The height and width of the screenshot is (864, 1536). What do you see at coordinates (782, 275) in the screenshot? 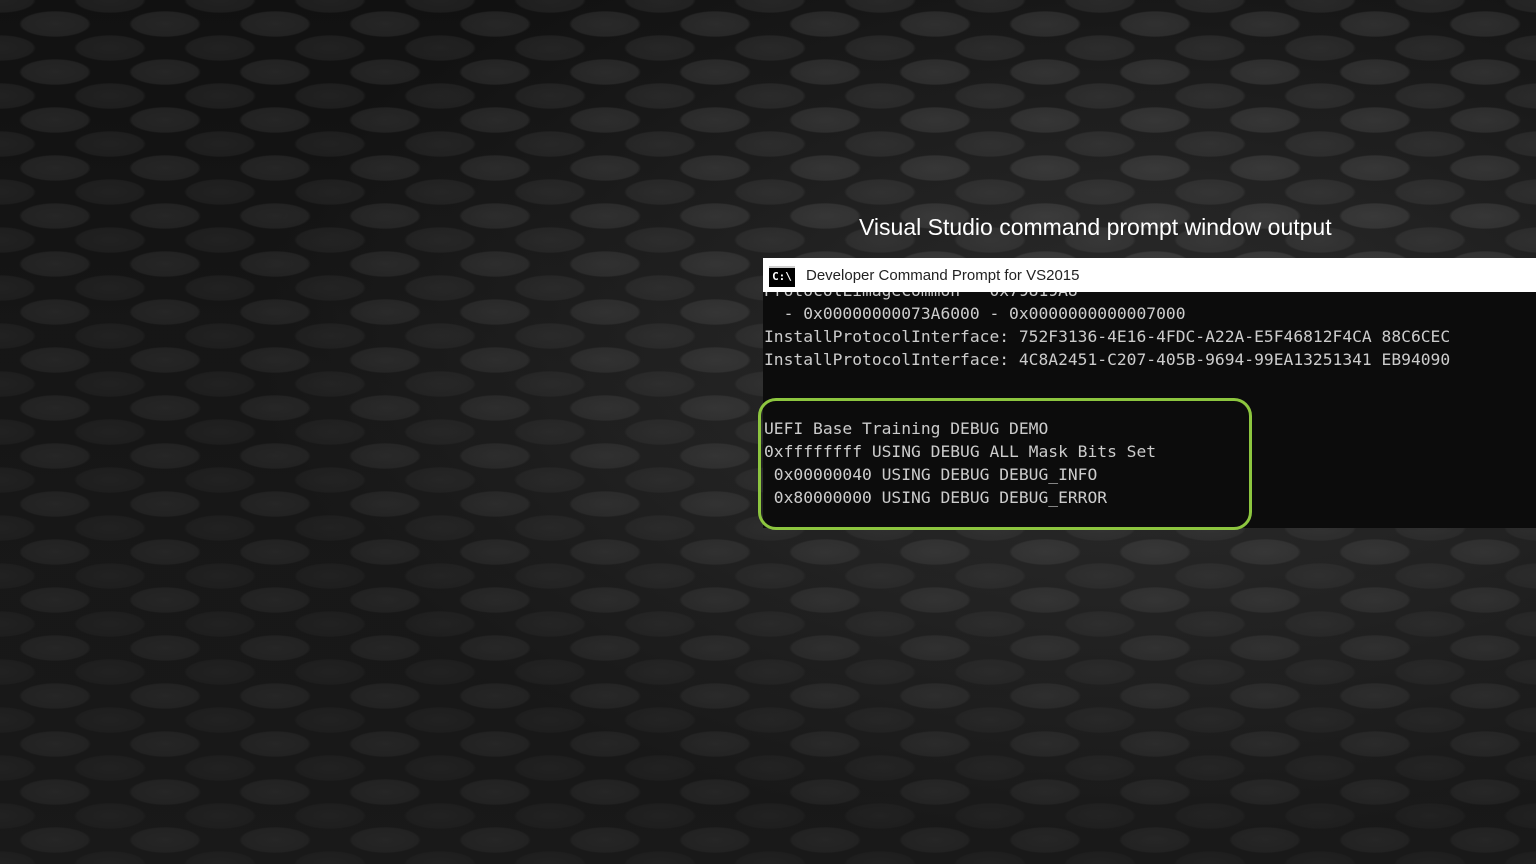
I see `command-prompt-icon: C:\` at bounding box center [782, 275].